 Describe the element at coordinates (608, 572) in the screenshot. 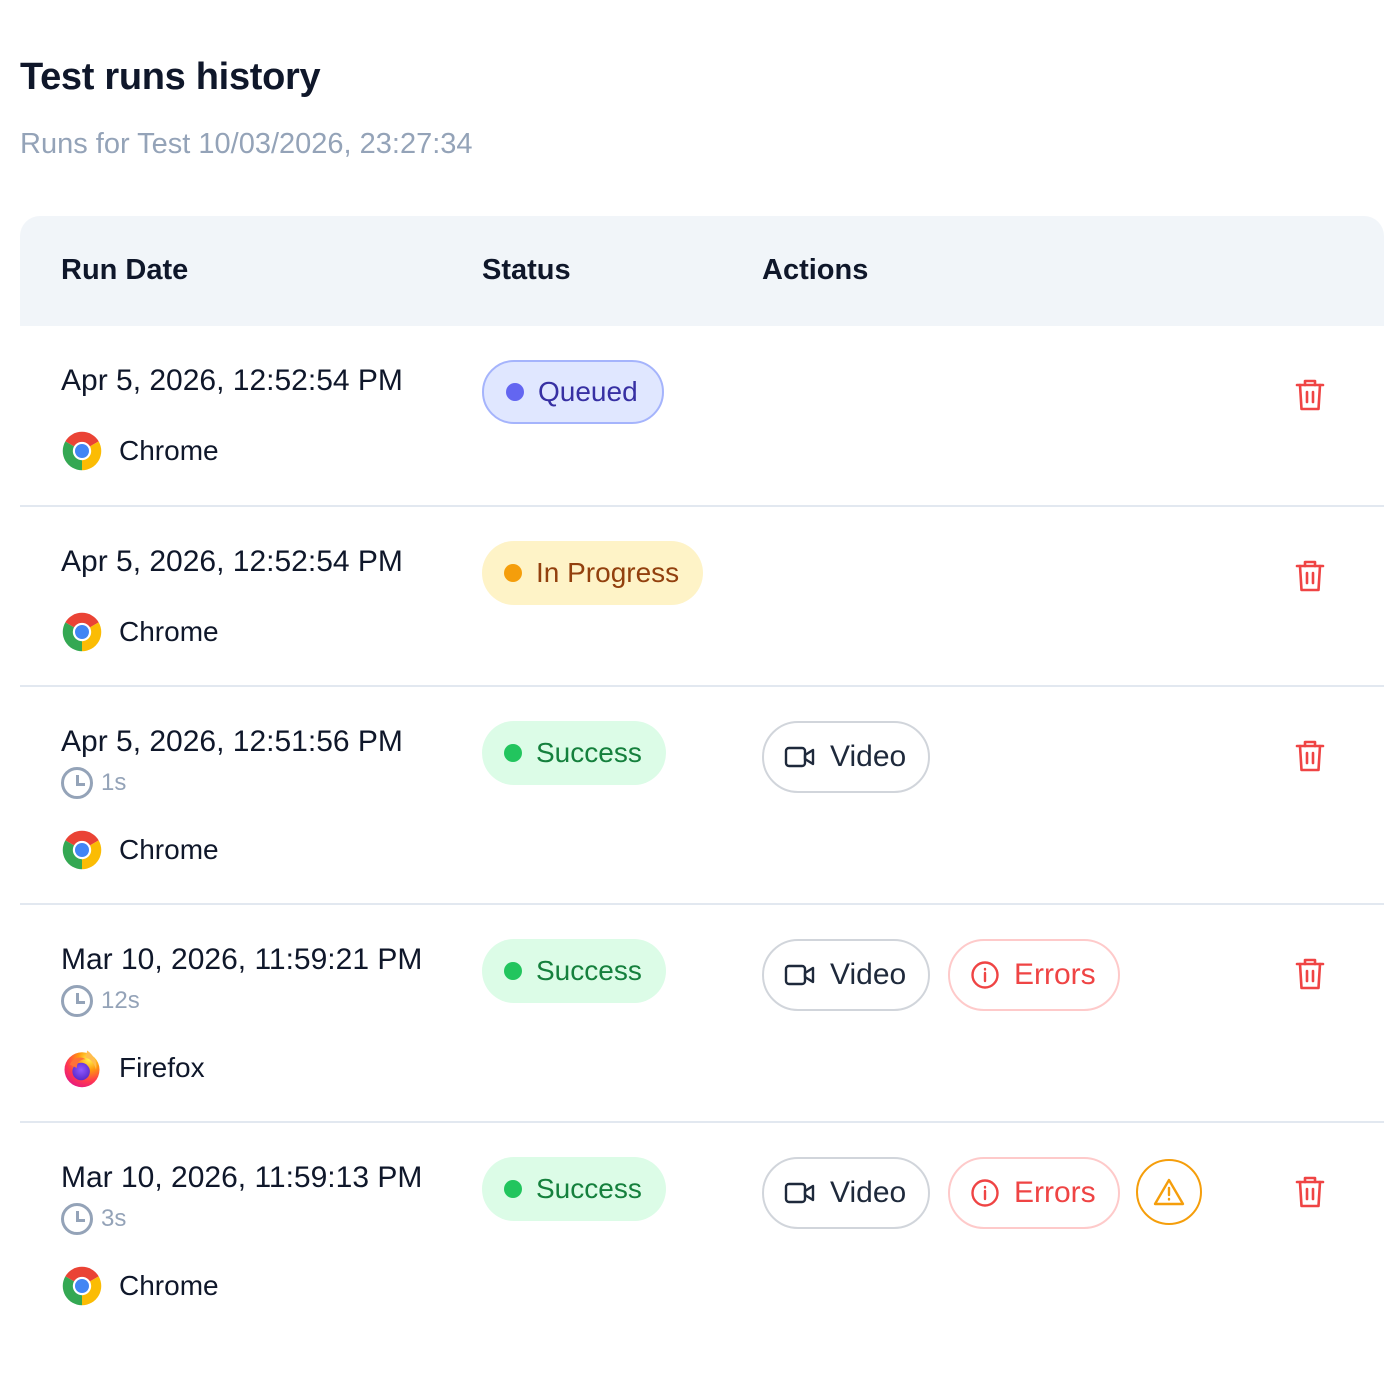

I see `status-label: In Progress` at that location.